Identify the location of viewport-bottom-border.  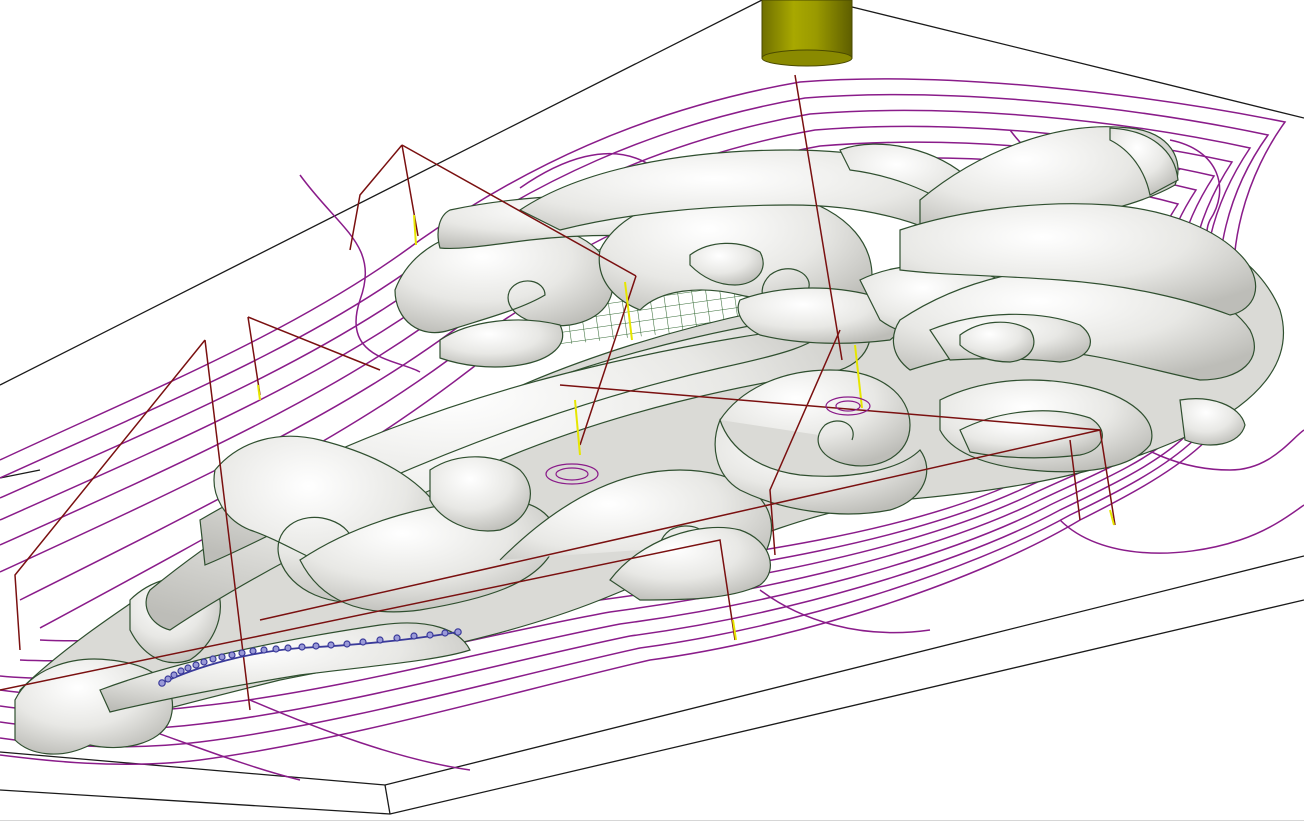
(652, 820).